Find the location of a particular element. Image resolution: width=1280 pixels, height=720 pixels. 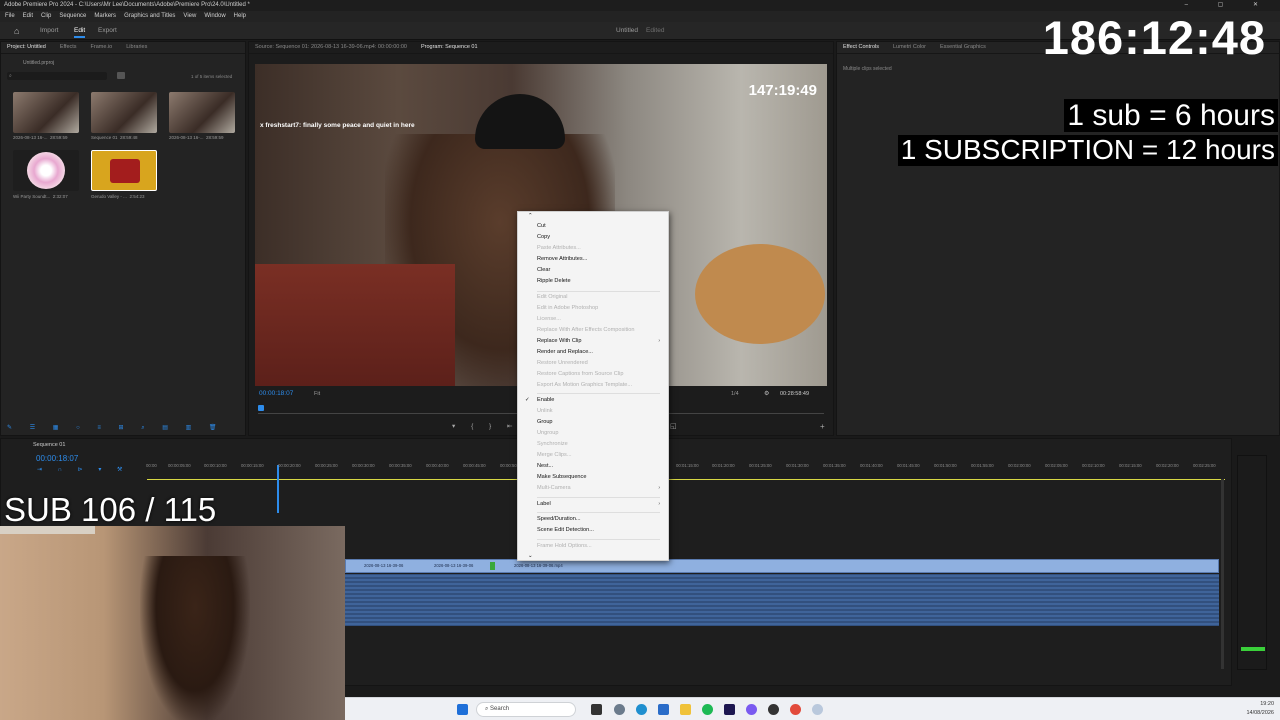

tab-edit: Edit is located at coordinates (80, 32).